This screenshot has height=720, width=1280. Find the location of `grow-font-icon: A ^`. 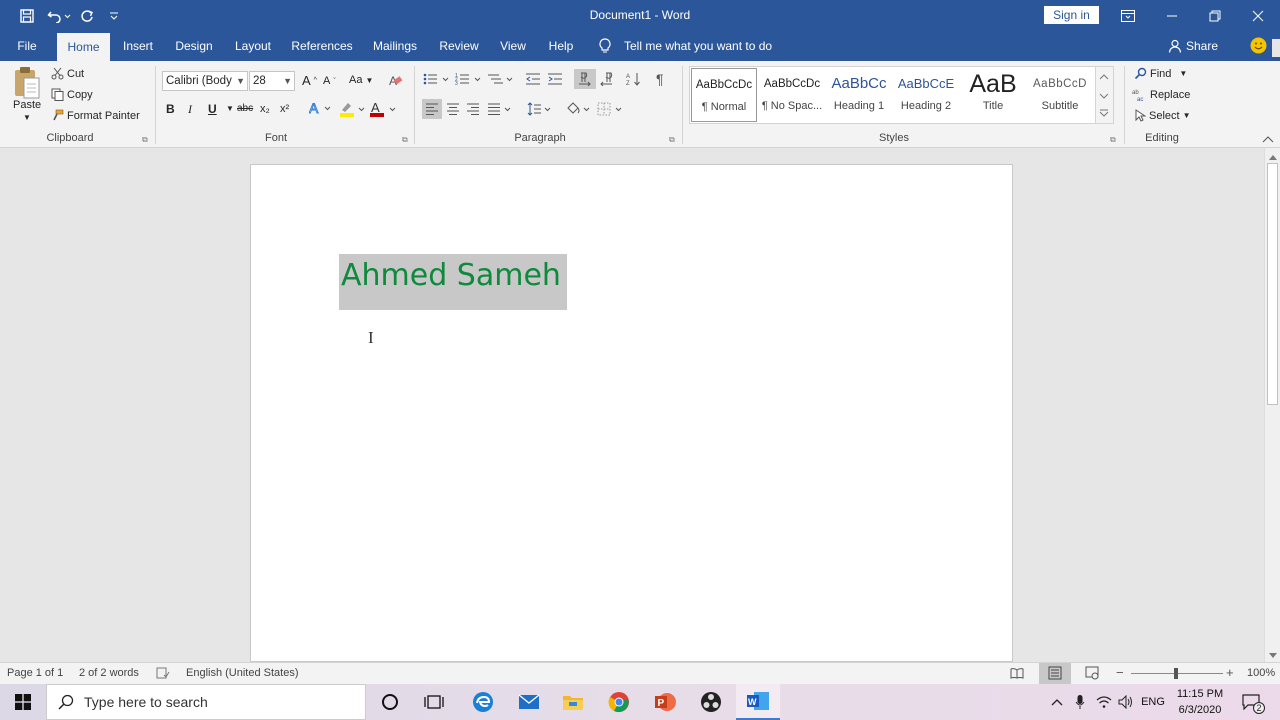

grow-font-icon: A ^ is located at coordinates (309, 80).